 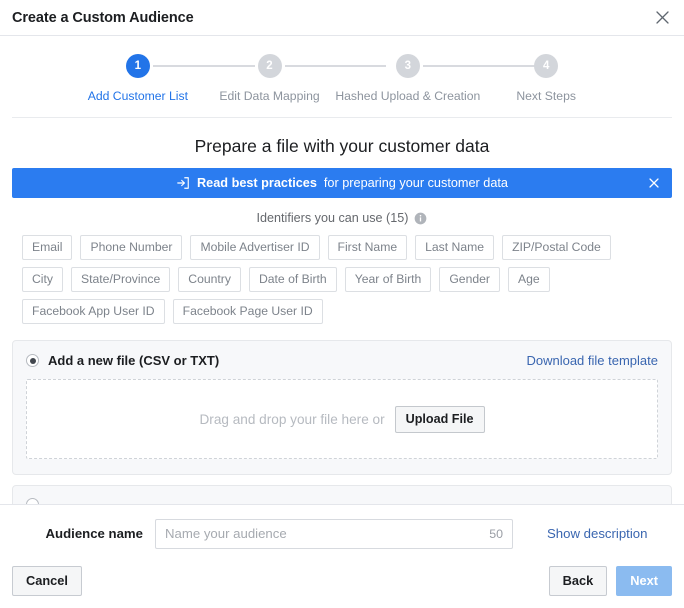 I want to click on audience-name-field: 50, so click(x=334, y=533).